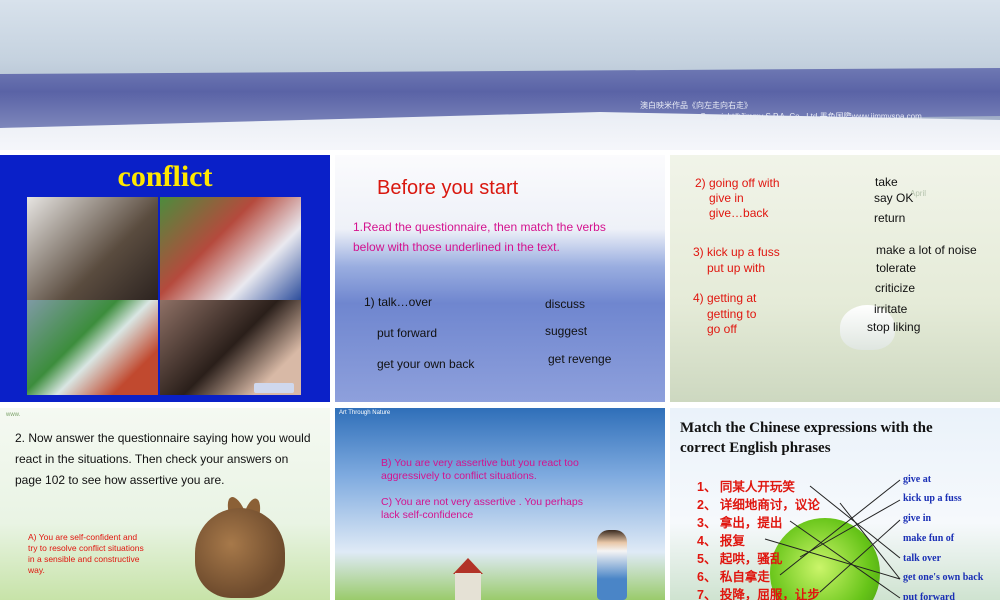 The height and width of the screenshot is (600, 1000). What do you see at coordinates (92, 347) in the screenshot?
I see `photo-soccer-women` at bounding box center [92, 347].